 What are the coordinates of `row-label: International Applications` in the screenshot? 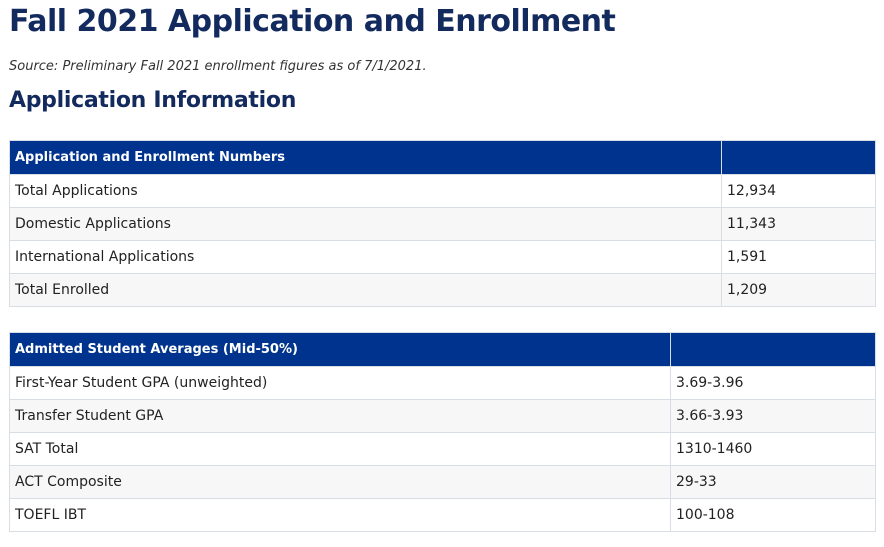 It's located at (365, 257).